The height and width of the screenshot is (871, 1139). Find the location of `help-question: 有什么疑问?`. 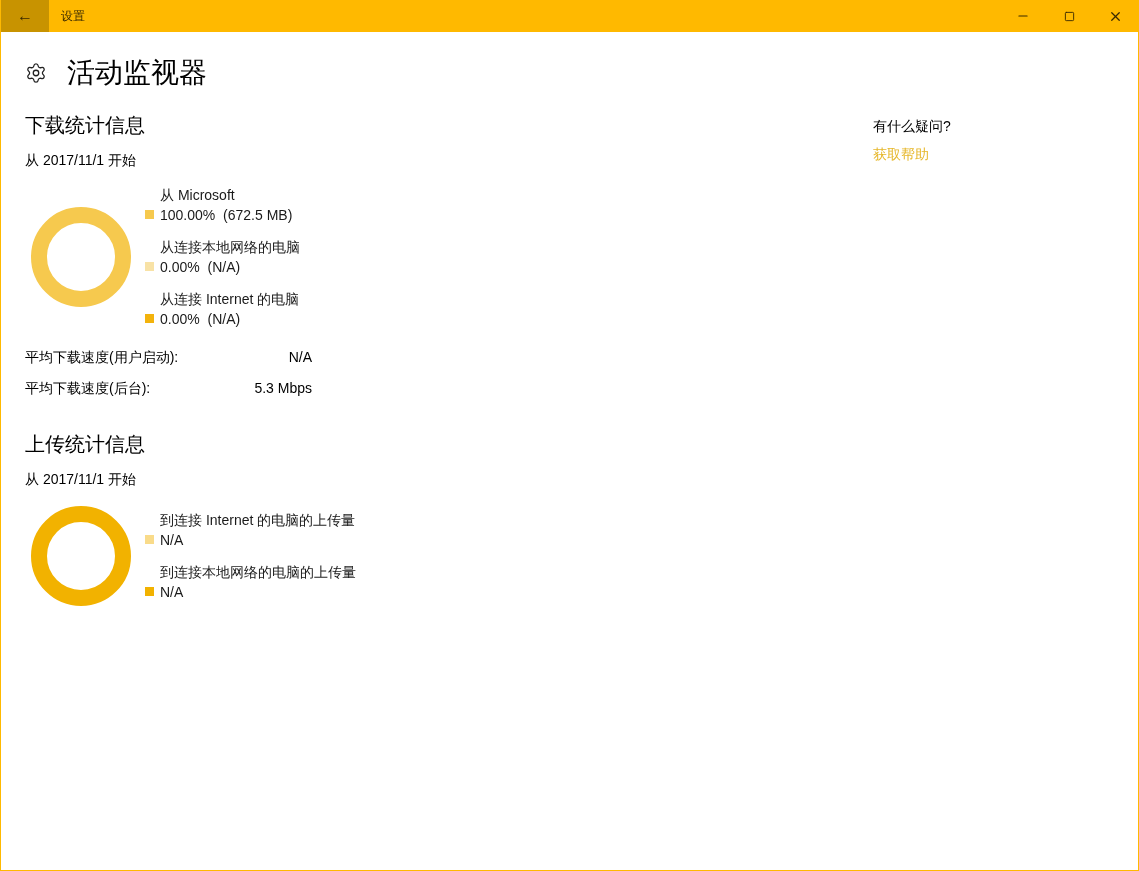

help-question: 有什么疑问? is located at coordinates (912, 126).